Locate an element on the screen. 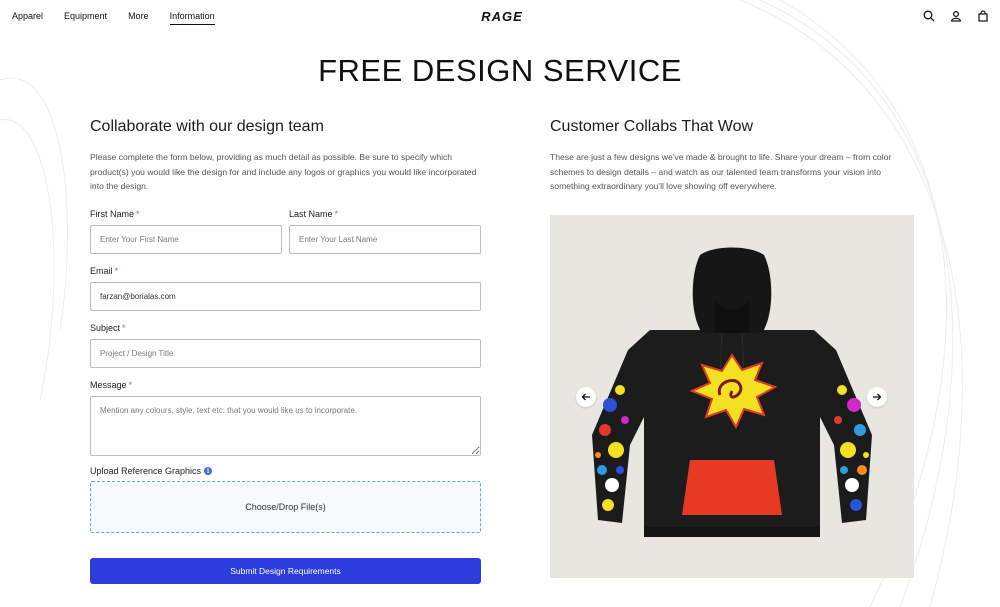 This screenshot has width=1000, height=607. nav-link-apparel: Apparel is located at coordinates (27, 18).